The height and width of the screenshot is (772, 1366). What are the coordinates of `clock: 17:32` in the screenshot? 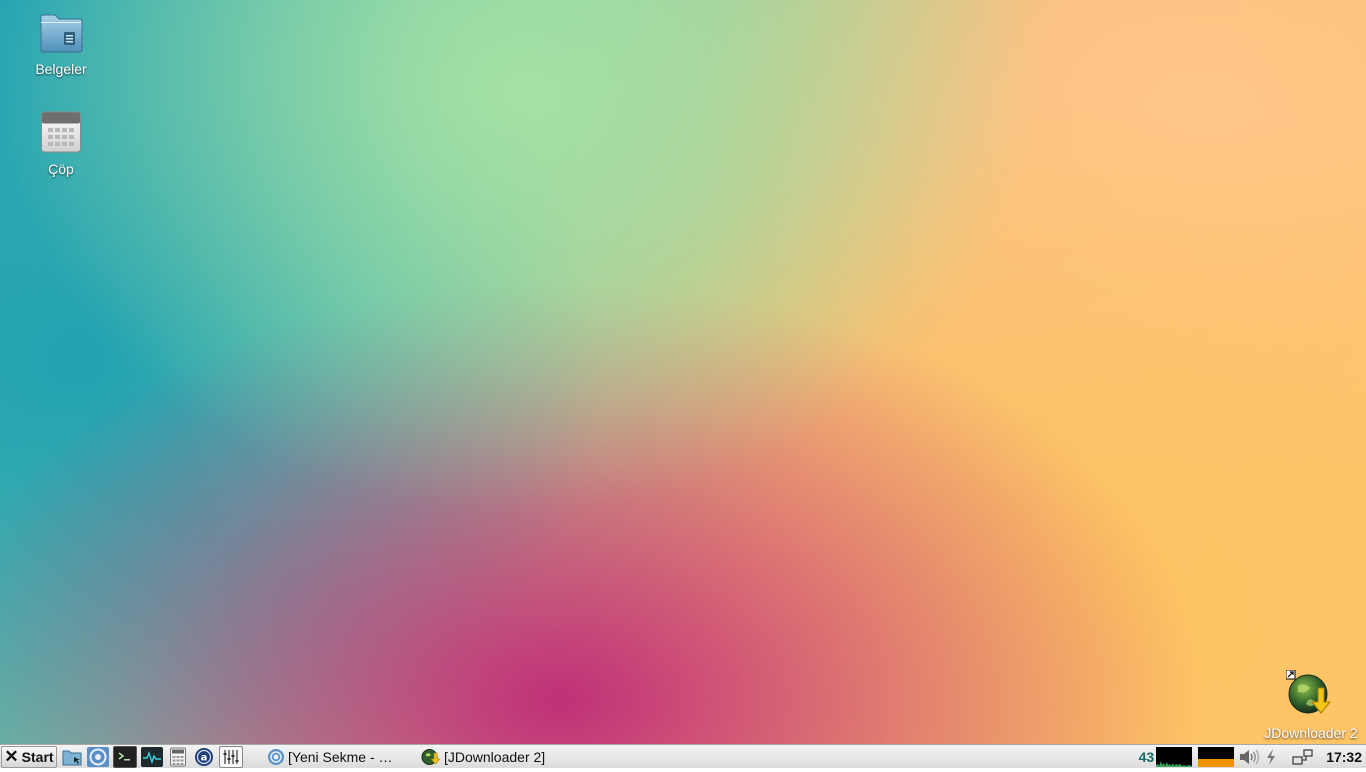 It's located at (1344, 757).